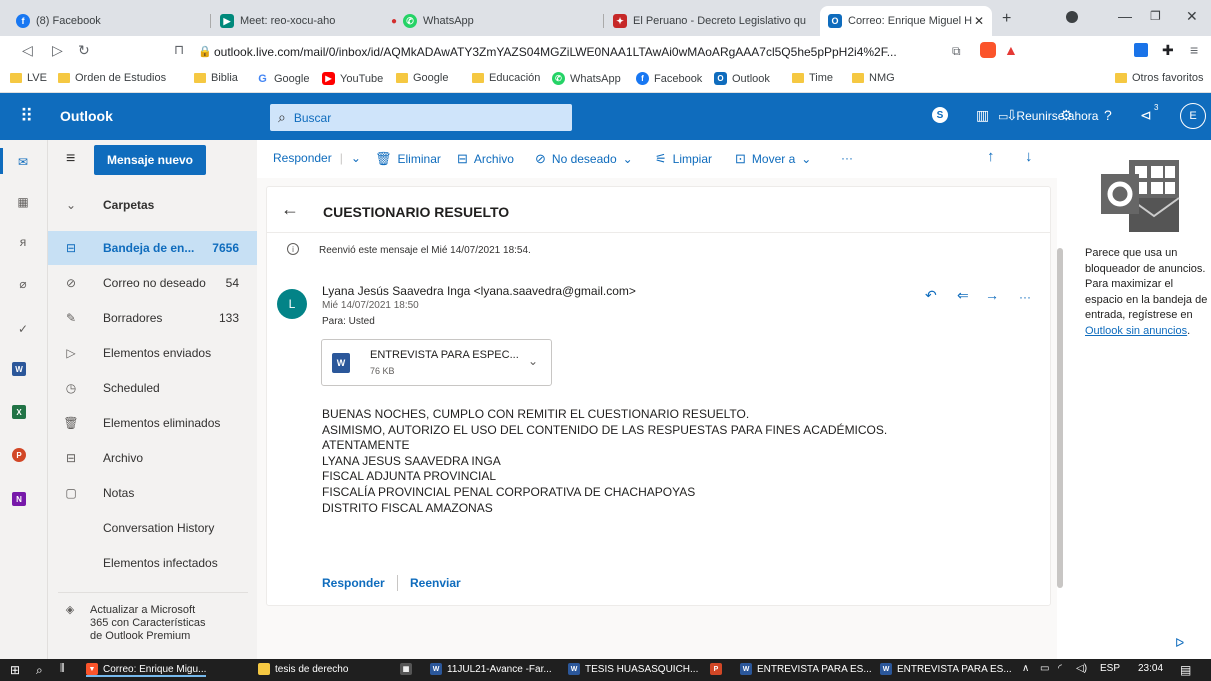 This screenshot has height=681, width=1211. What do you see at coordinates (533, 361) in the screenshot?
I see `chevron-down-icon: ⌄` at bounding box center [533, 361].